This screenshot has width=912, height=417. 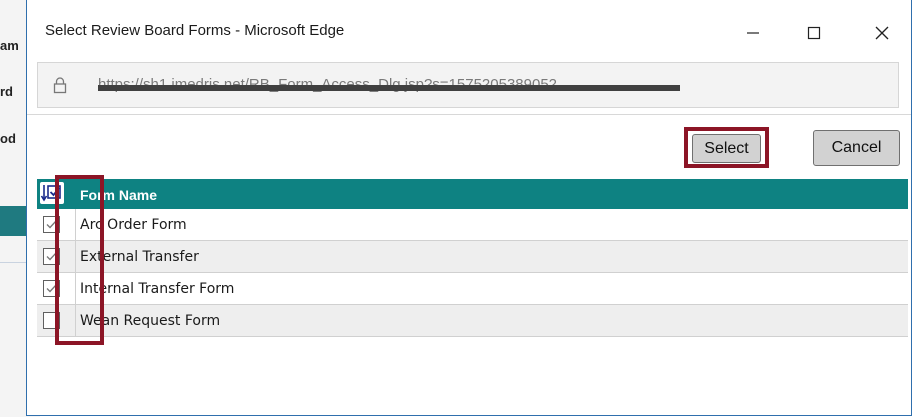 I want to click on form-name-header: Form Name, so click(x=118, y=195).